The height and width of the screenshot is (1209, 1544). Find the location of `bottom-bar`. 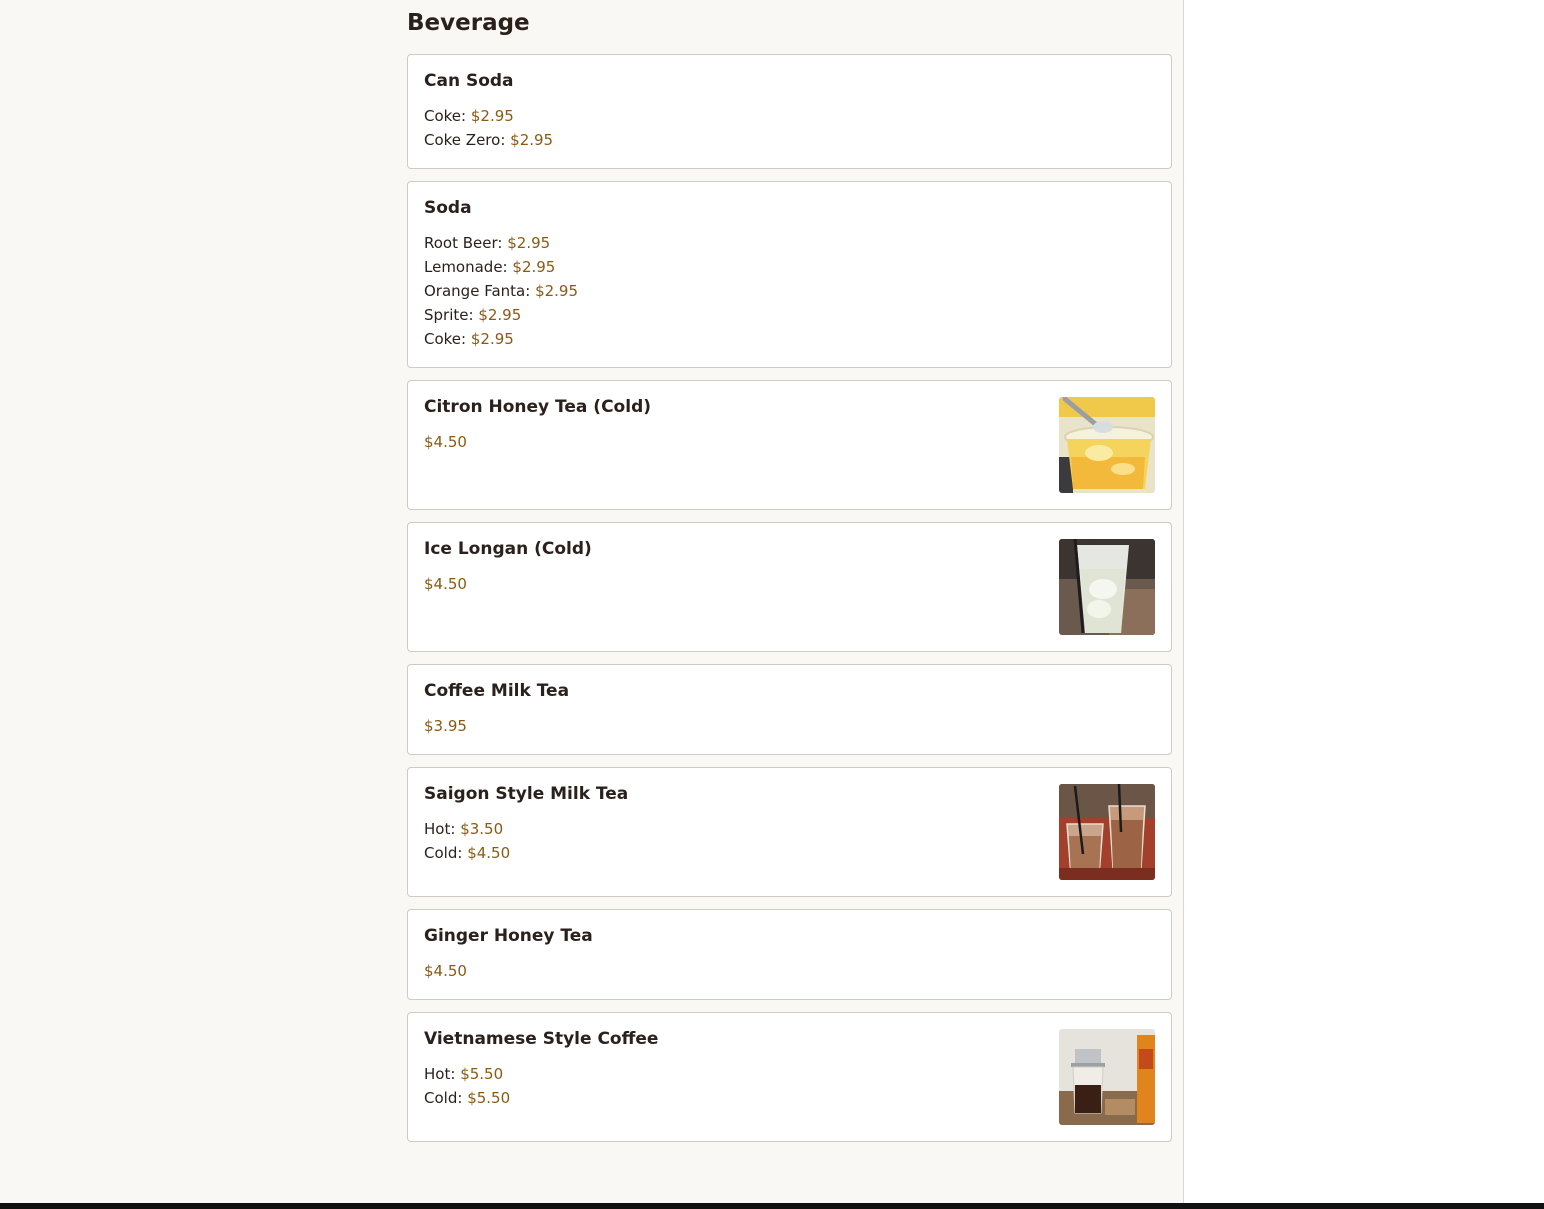

bottom-bar is located at coordinates (772, 1206).